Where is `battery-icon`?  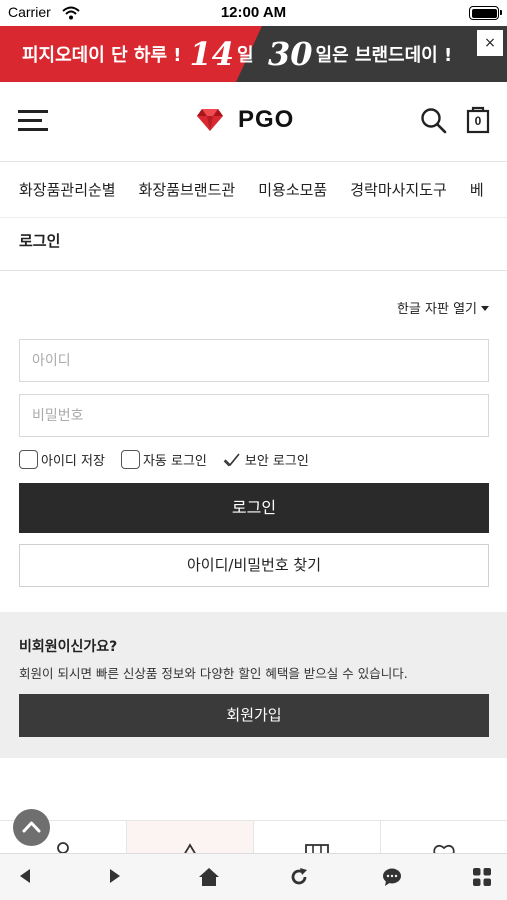 battery-icon is located at coordinates (485, 13).